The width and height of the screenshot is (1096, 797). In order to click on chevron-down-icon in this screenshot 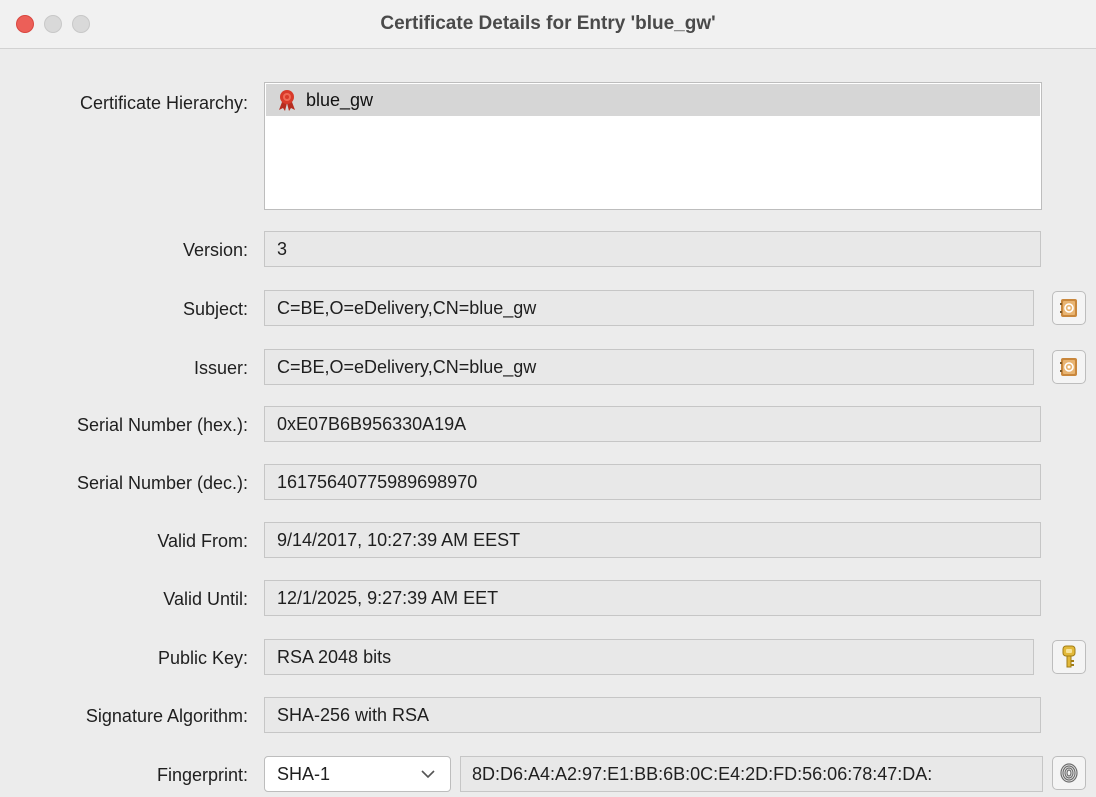, I will do `click(428, 774)`.